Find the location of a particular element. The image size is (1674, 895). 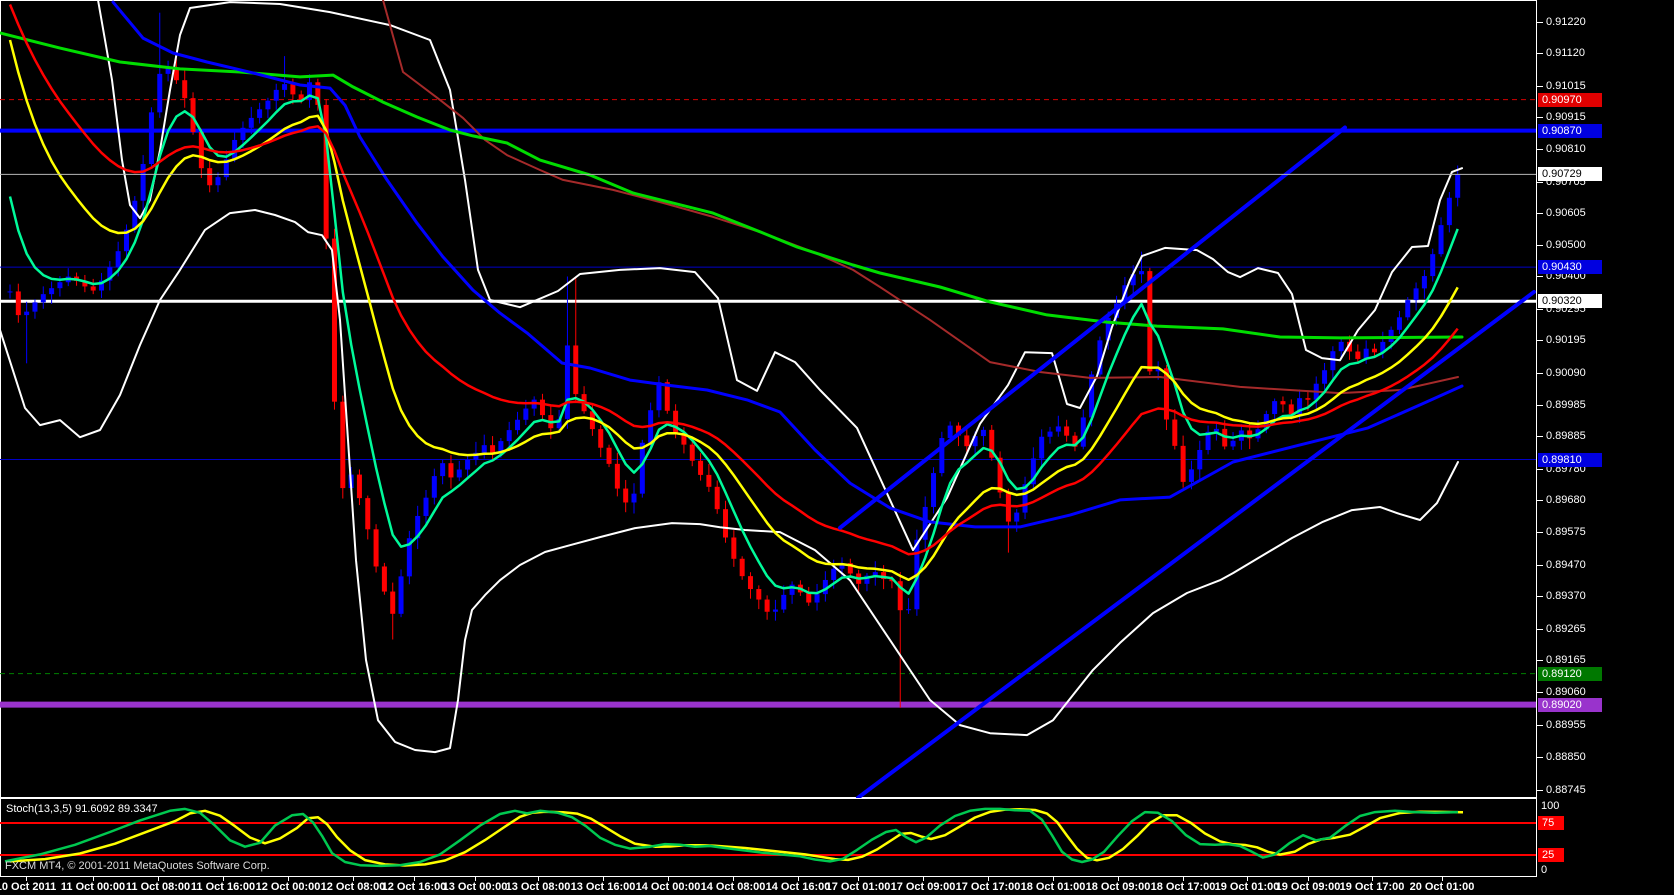

price-tick-label: 0.89265 is located at coordinates (1566, 628).